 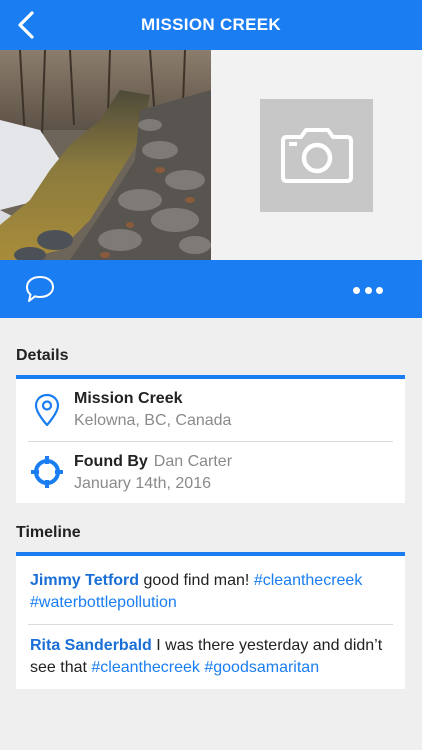 I want to click on back-button, so click(x=26, y=25).